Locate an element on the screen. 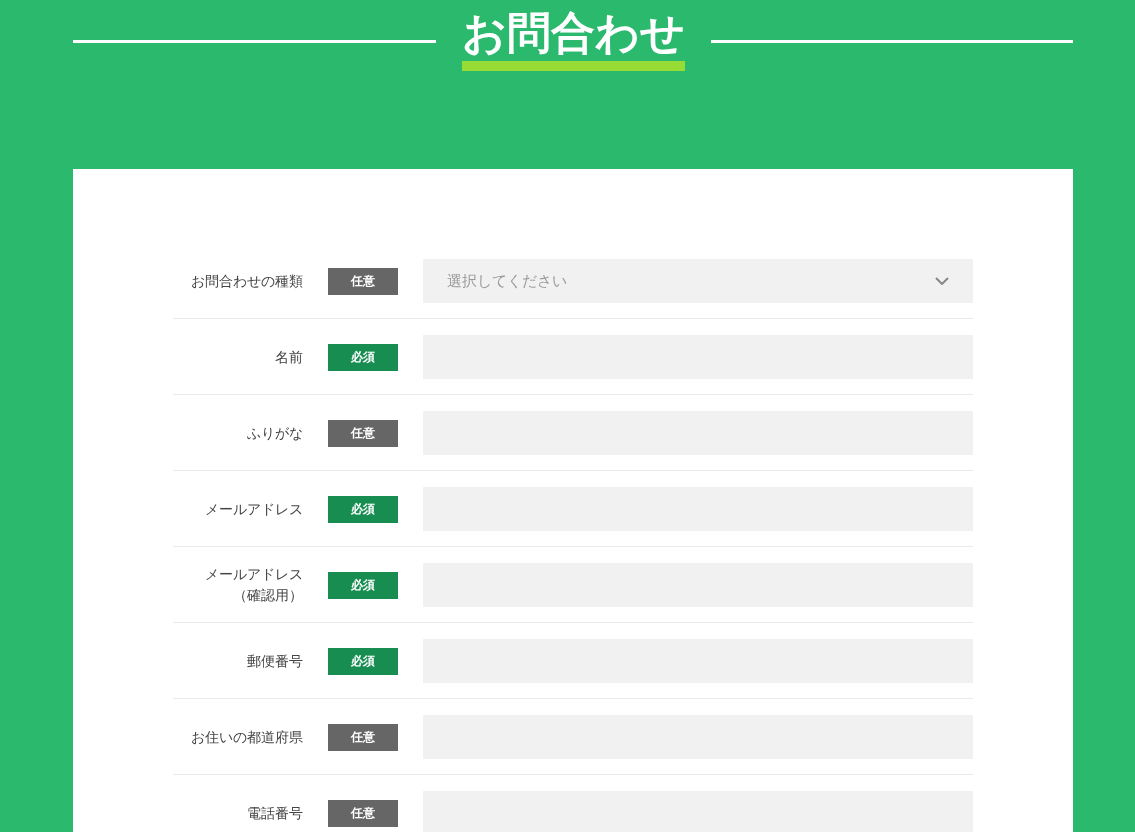 This screenshot has width=1135, height=832. field-label: お問合わせの種類 is located at coordinates (247, 281).